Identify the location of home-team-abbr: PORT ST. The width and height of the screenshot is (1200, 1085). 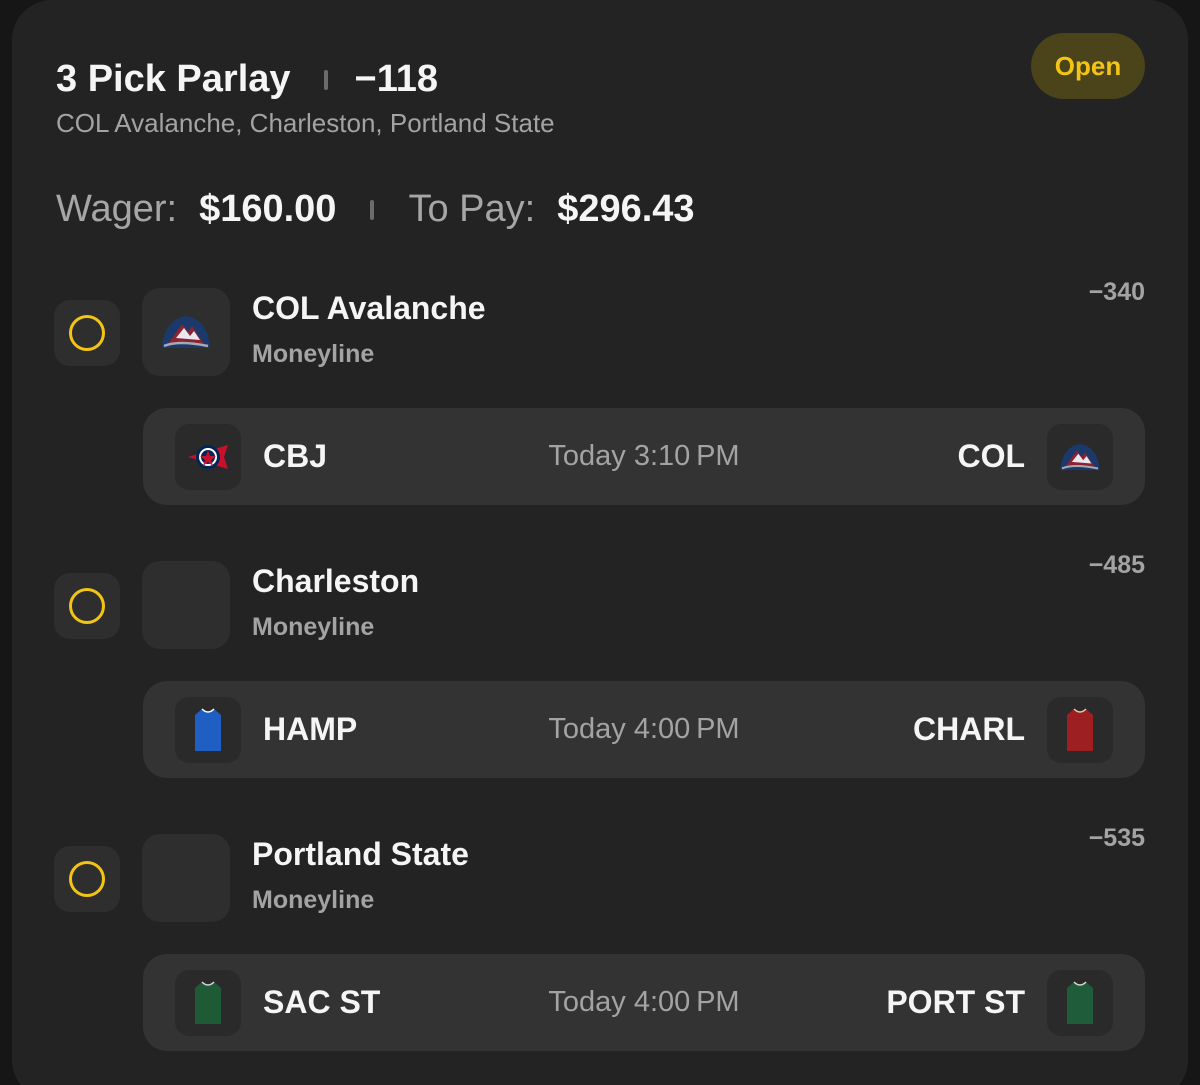
(955, 1002).